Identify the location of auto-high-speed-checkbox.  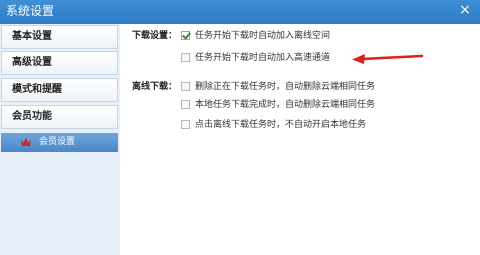
(185, 57).